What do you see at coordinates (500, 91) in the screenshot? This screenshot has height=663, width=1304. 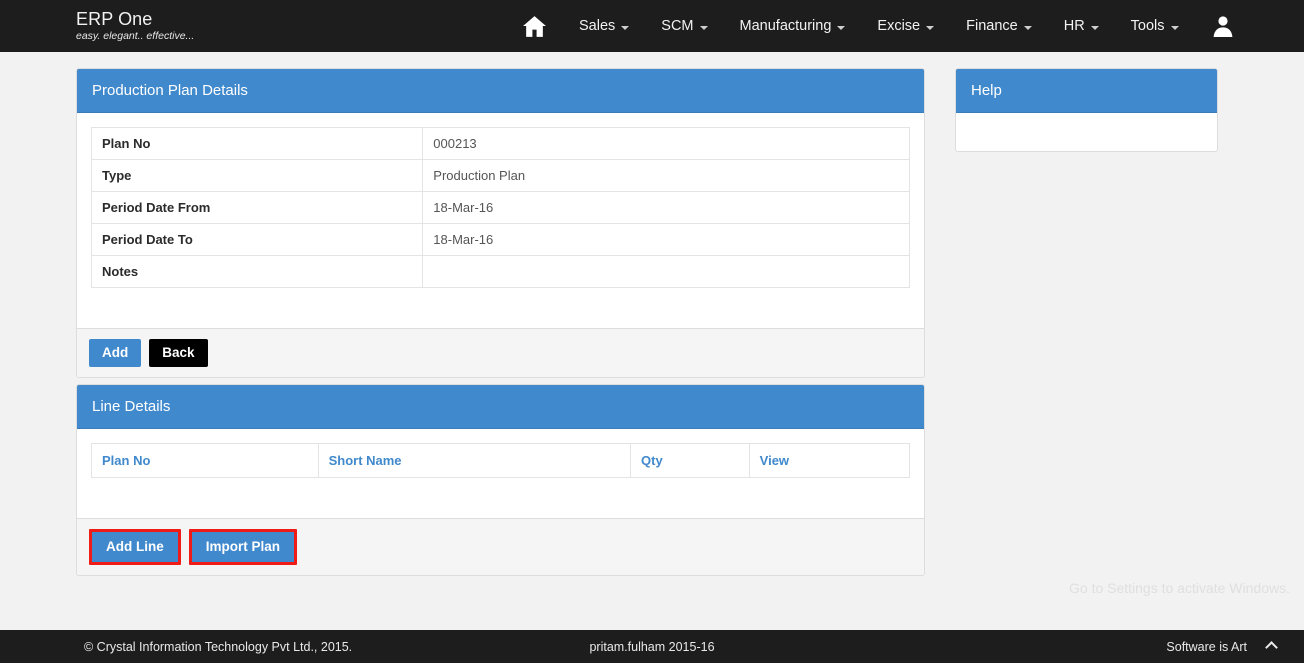 I see `panel-heading: Production Plan Details` at bounding box center [500, 91].